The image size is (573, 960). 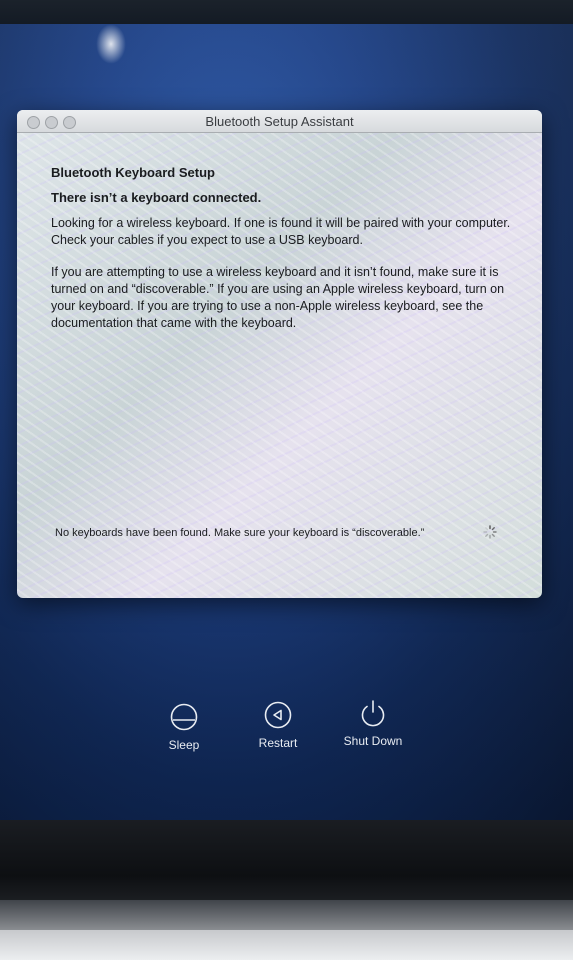 What do you see at coordinates (373, 713) in the screenshot?
I see `power-icon` at bounding box center [373, 713].